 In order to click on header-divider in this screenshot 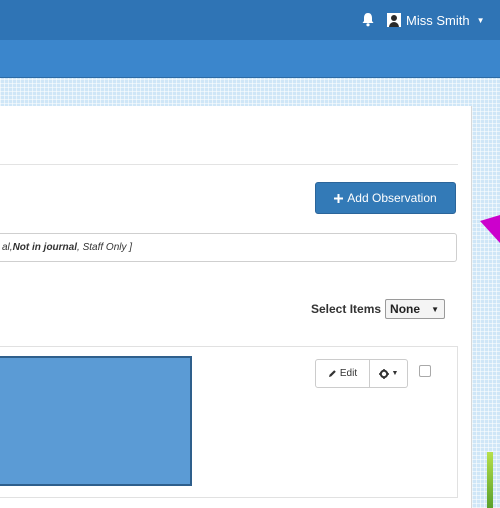, I will do `click(229, 164)`.